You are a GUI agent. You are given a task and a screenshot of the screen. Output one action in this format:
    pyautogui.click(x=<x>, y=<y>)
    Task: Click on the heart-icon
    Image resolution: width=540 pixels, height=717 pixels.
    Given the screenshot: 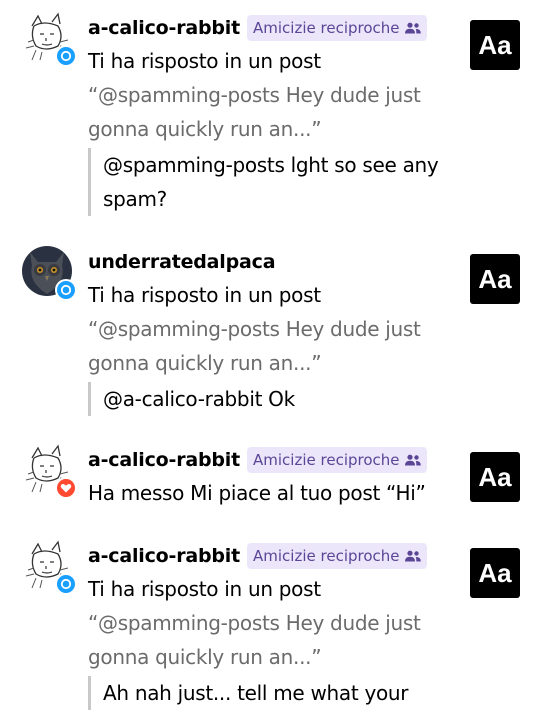 What is the action you would take?
    pyautogui.click(x=66, y=488)
    